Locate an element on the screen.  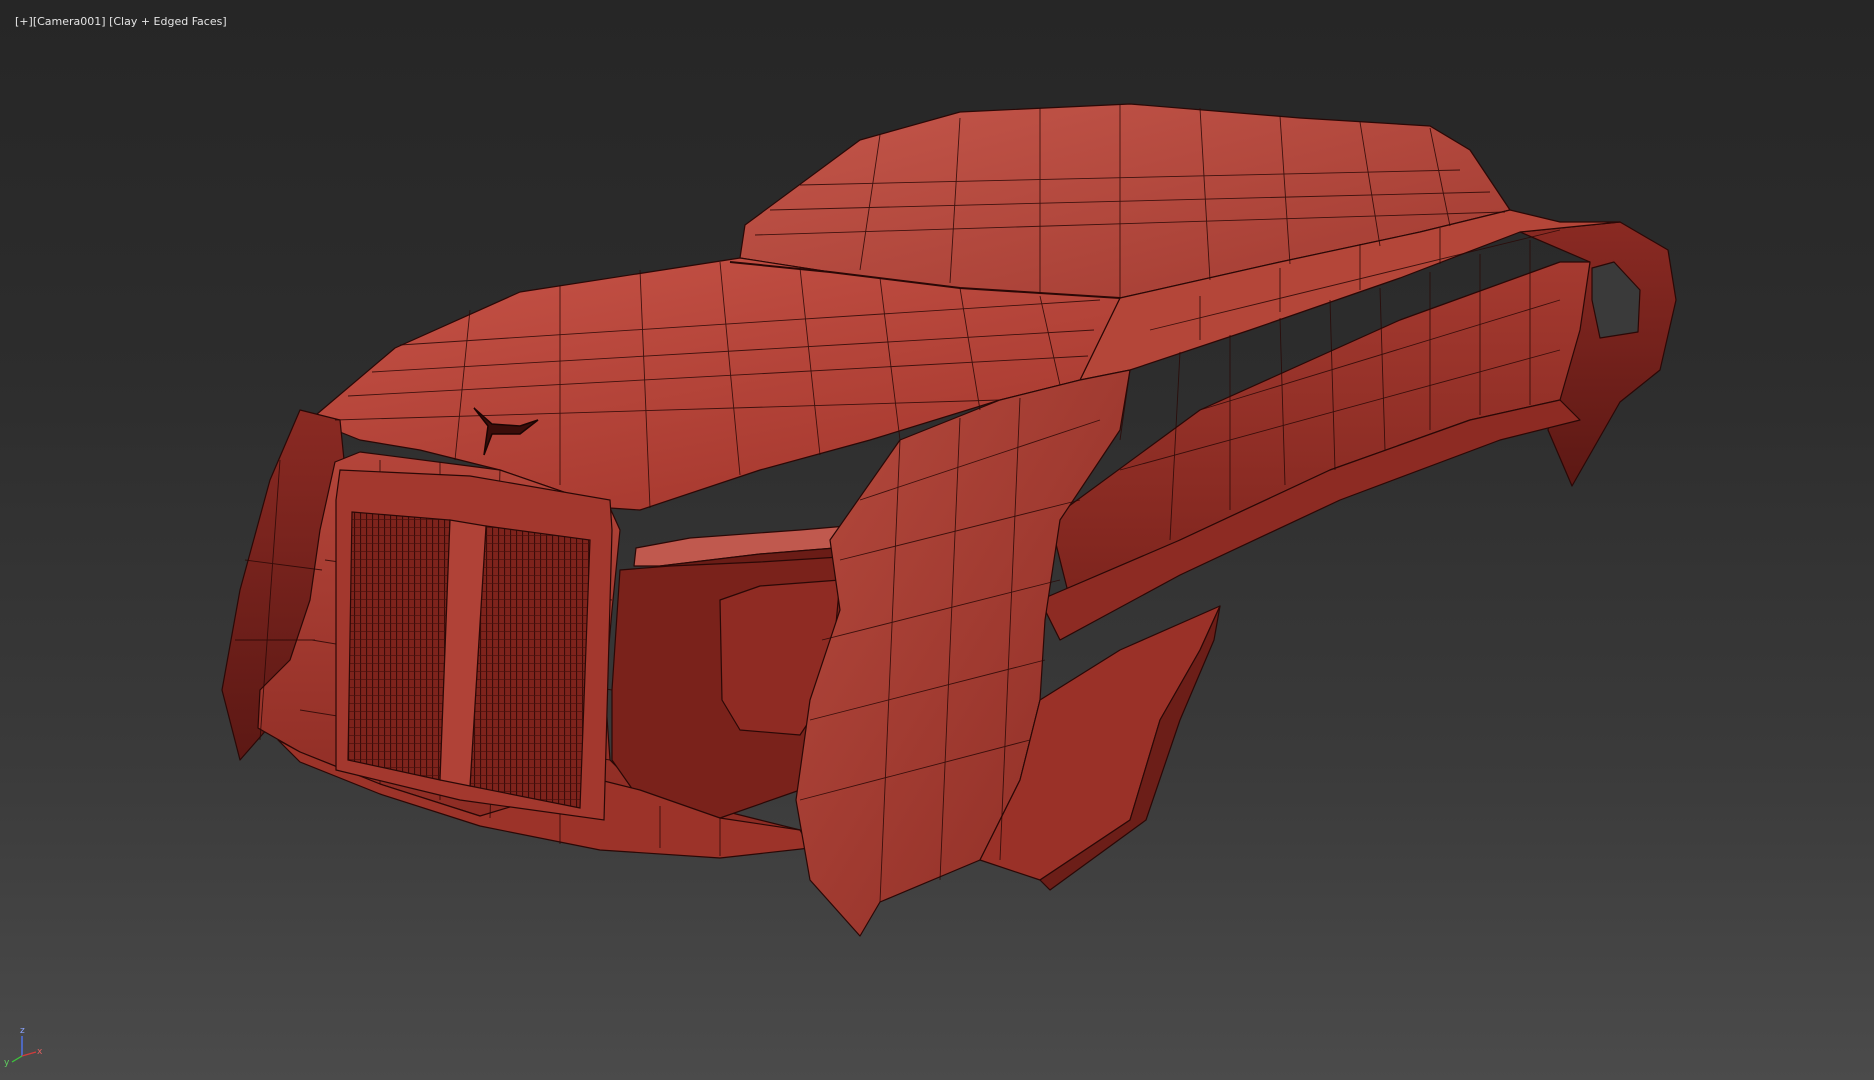
viewport-label: [+][Camera001] [Clay + Edged Faces] is located at coordinates (114, 22).